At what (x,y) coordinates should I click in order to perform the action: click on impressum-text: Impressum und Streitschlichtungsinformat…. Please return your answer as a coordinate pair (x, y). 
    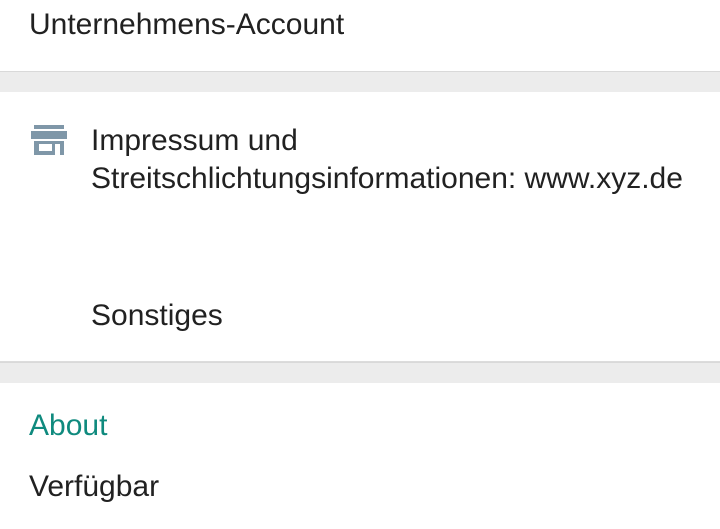
    Looking at the image, I should click on (387, 159).